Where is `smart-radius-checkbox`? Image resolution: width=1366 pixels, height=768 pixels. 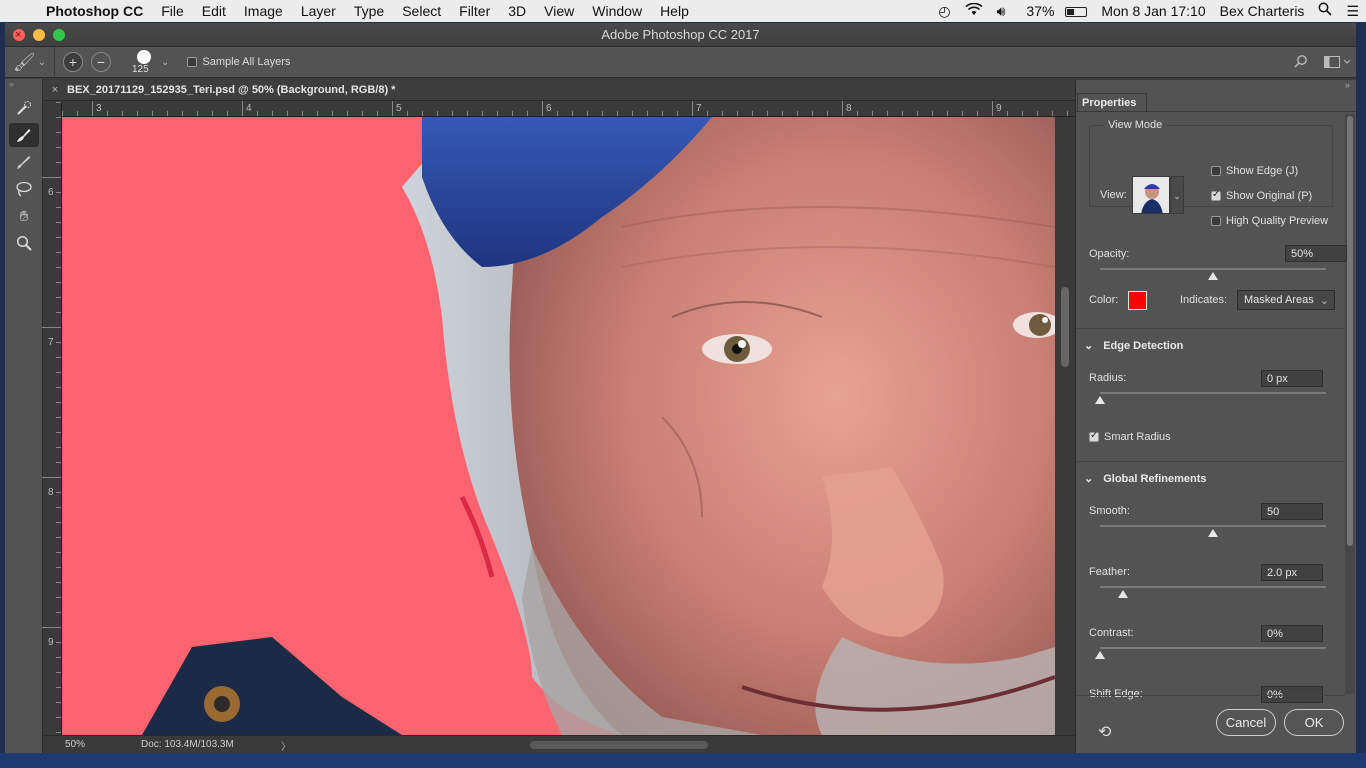 smart-radius-checkbox is located at coordinates (1094, 436).